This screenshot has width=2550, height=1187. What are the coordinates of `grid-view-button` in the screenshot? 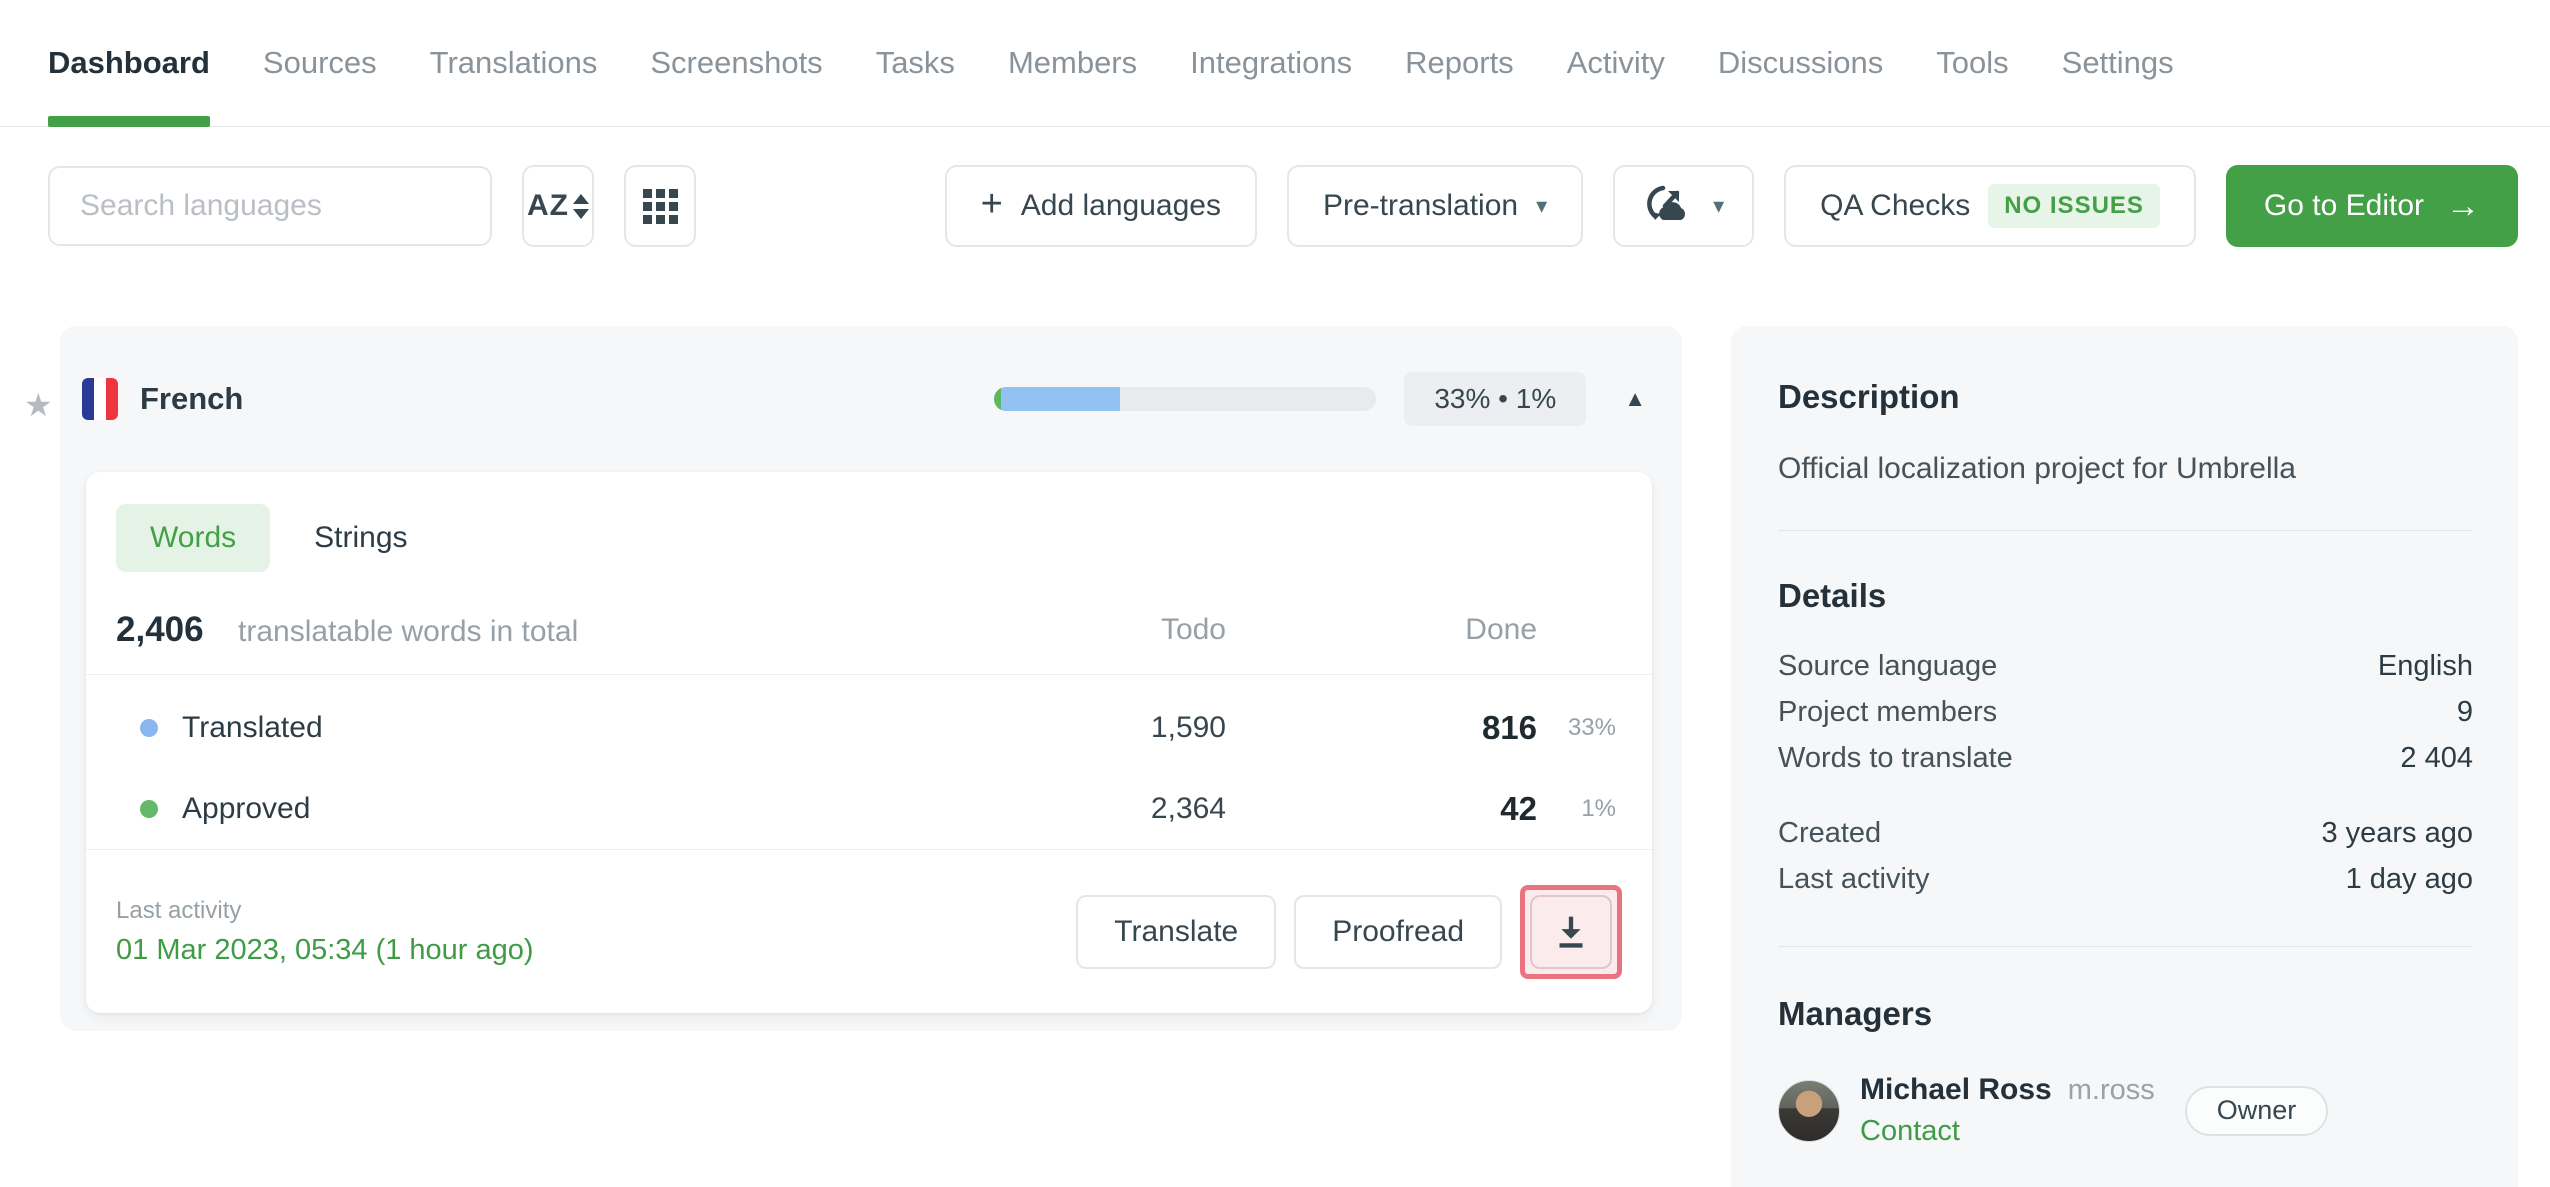 It's located at (660, 206).